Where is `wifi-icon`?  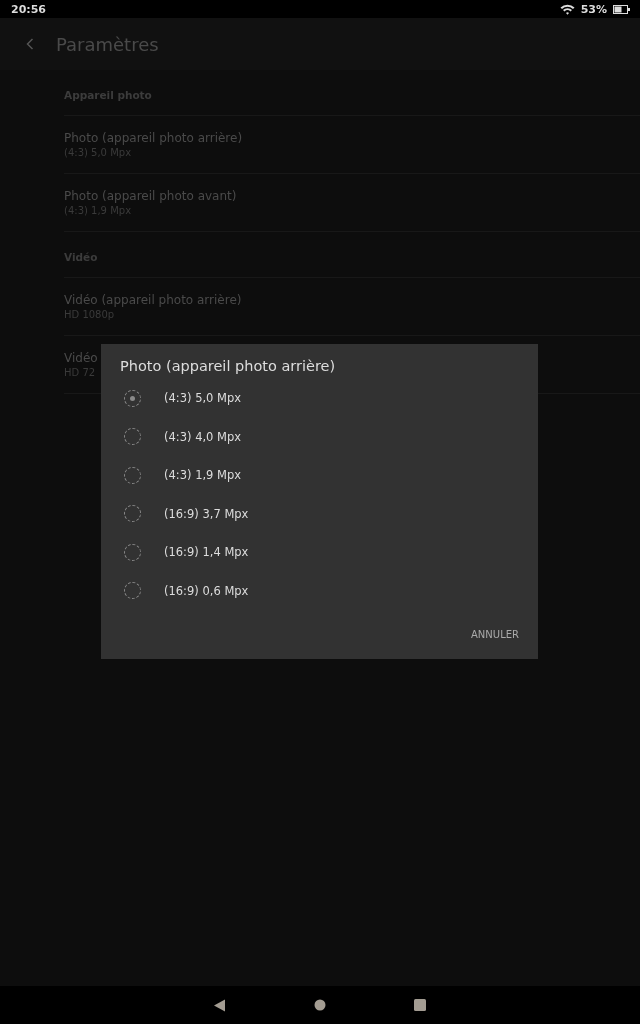
wifi-icon is located at coordinates (567, 9).